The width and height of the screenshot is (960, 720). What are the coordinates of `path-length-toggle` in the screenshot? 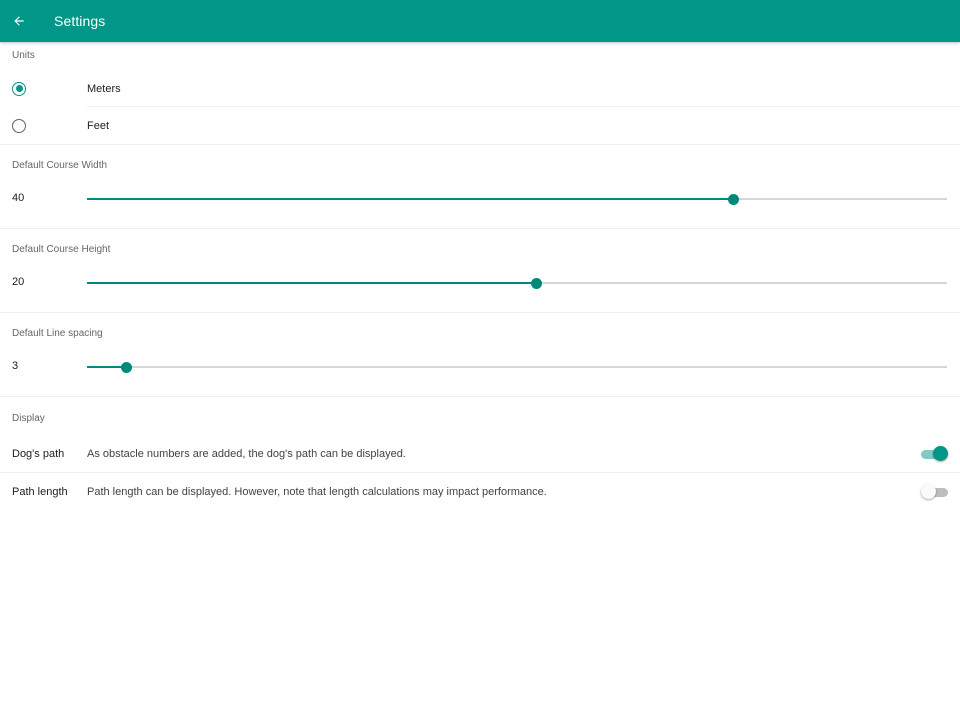 It's located at (934, 492).